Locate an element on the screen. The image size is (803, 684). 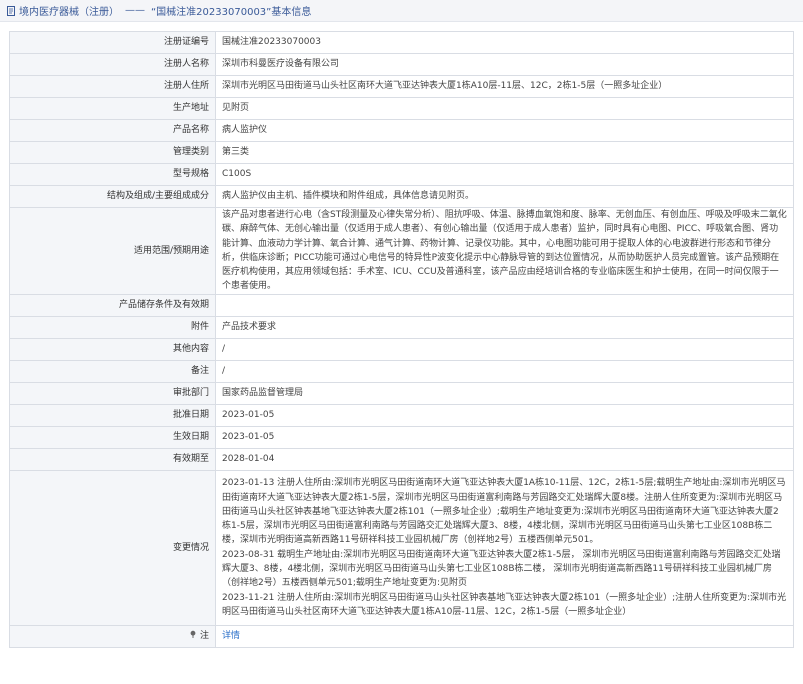
row-value-text: 病人监护仪由主机、插件模块和附件组成，具体信息请见附页。 is located at coordinates (348, 196).